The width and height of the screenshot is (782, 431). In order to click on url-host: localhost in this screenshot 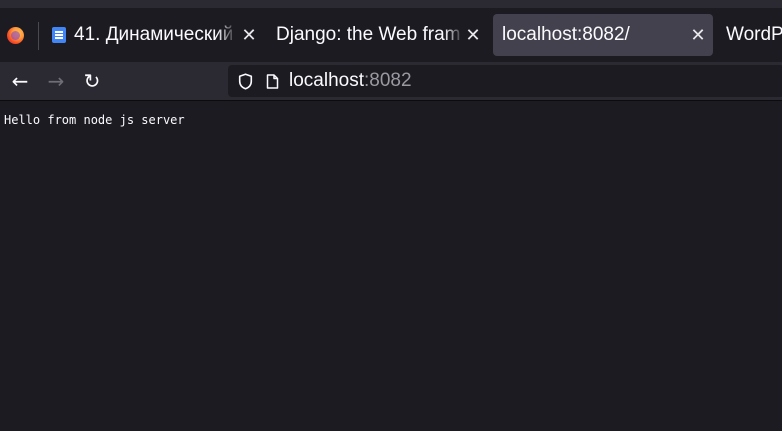, I will do `click(326, 80)`.